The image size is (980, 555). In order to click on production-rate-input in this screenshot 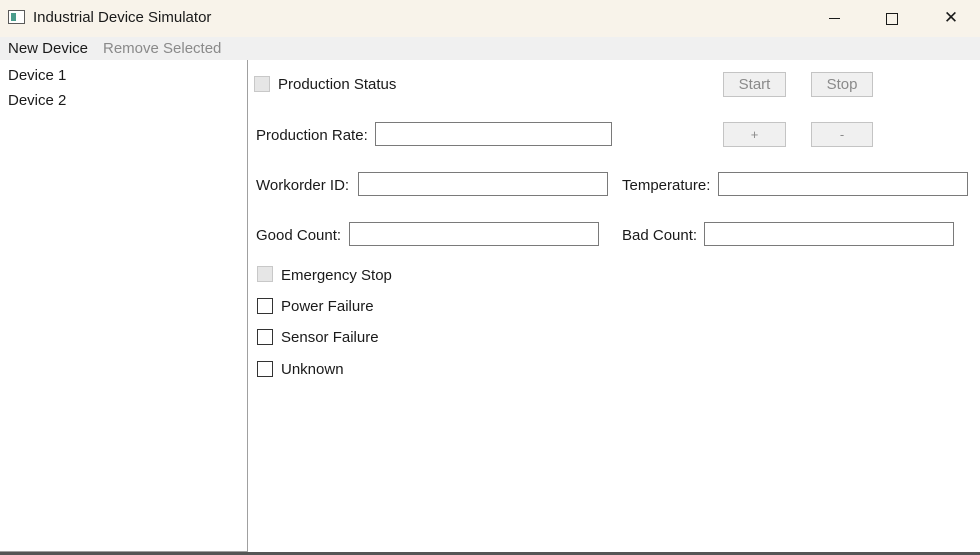, I will do `click(493, 134)`.